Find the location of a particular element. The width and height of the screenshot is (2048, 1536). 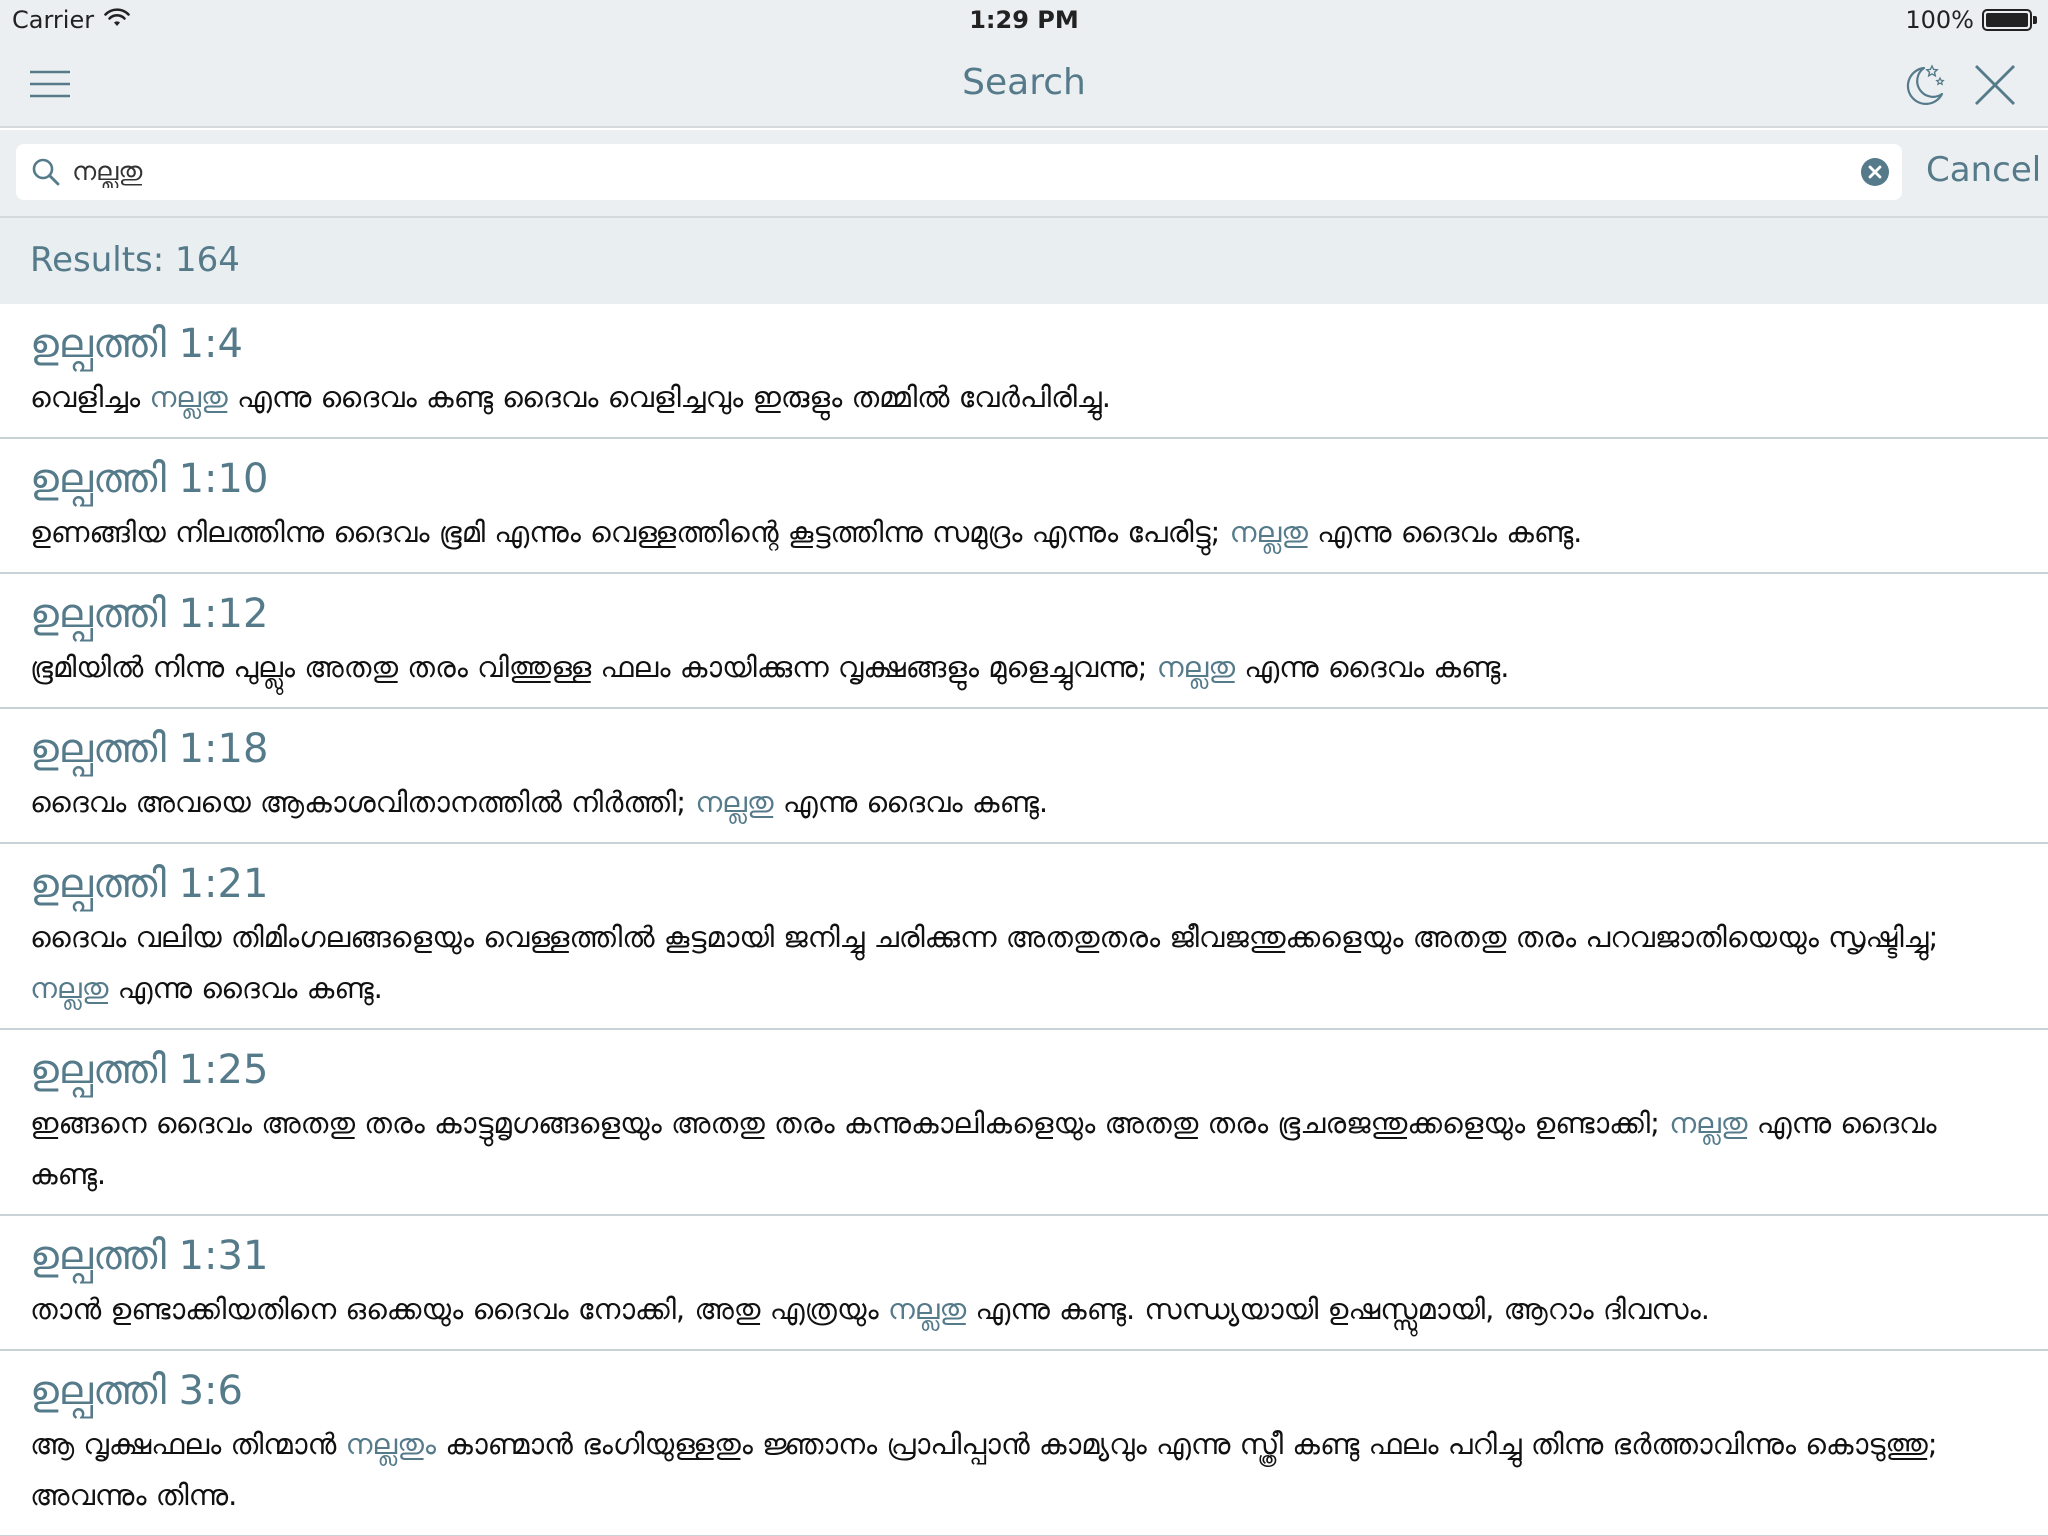

status-left: Carrier is located at coordinates (71, 20).